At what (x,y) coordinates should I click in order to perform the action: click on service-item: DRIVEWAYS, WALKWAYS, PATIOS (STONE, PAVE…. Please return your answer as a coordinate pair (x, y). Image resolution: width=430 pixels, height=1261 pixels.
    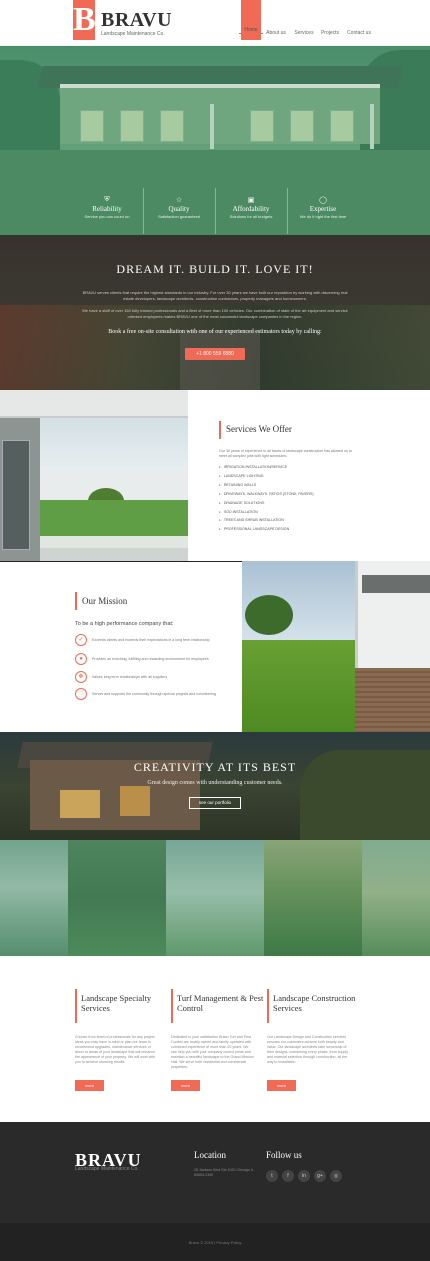
    Looking at the image, I should click on (299, 494).